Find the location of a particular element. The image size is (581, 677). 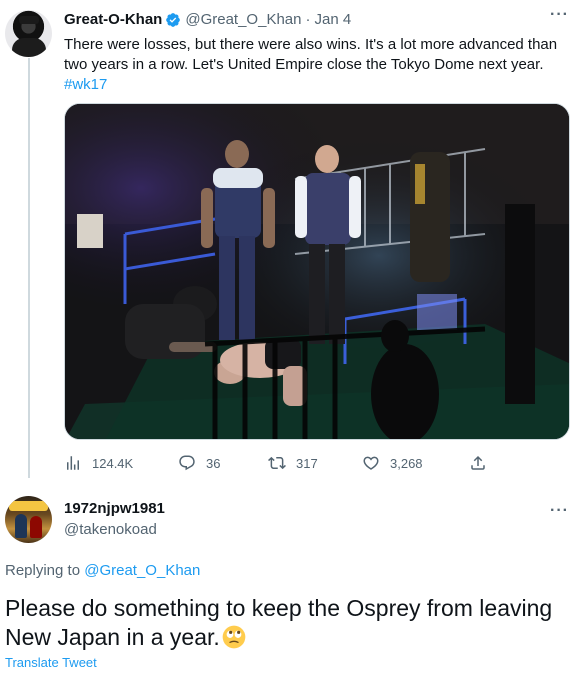

avatar-banner-shape is located at coordinates (28, 506).